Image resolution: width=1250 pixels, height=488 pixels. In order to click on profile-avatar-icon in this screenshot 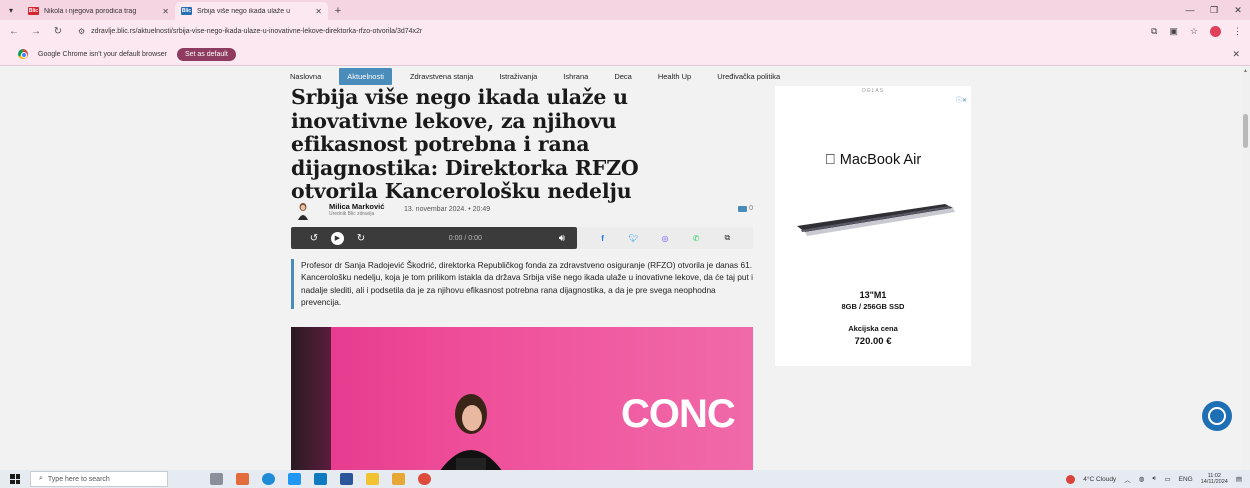, I will do `click(1215, 31)`.